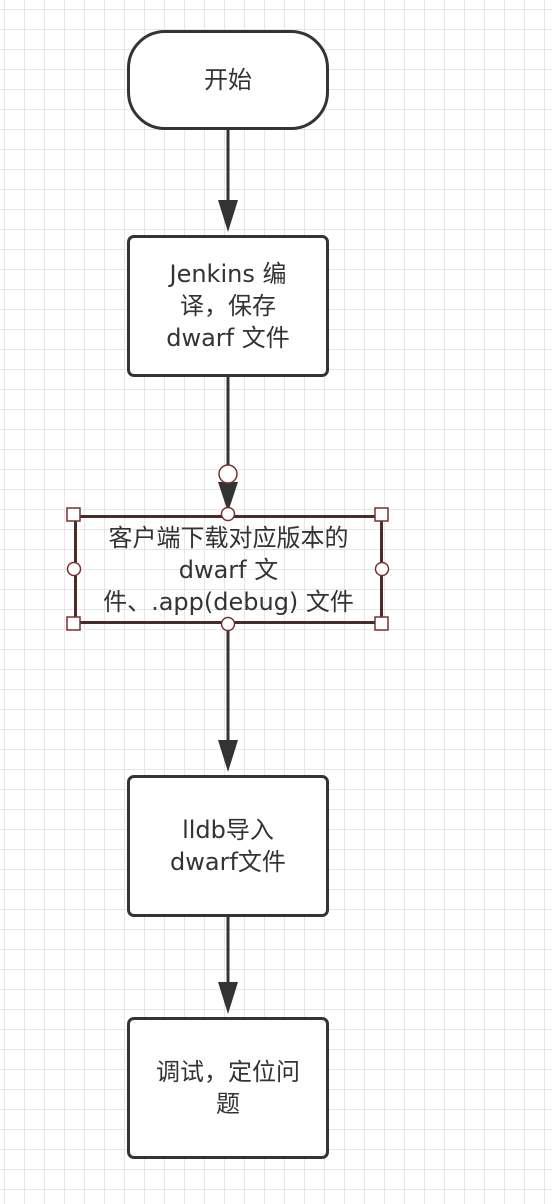 The height and width of the screenshot is (1204, 552). I want to click on edge-endpoint-handle, so click(228, 474).